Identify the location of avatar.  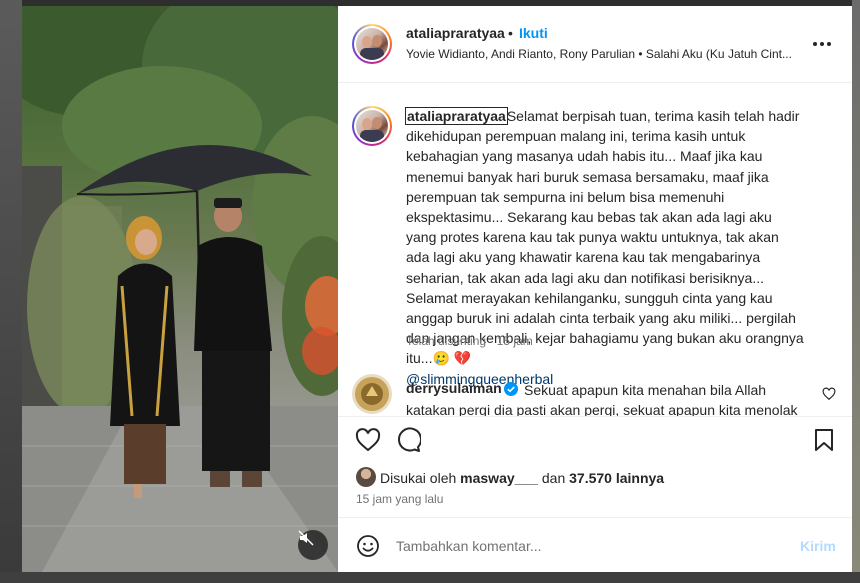
(372, 44).